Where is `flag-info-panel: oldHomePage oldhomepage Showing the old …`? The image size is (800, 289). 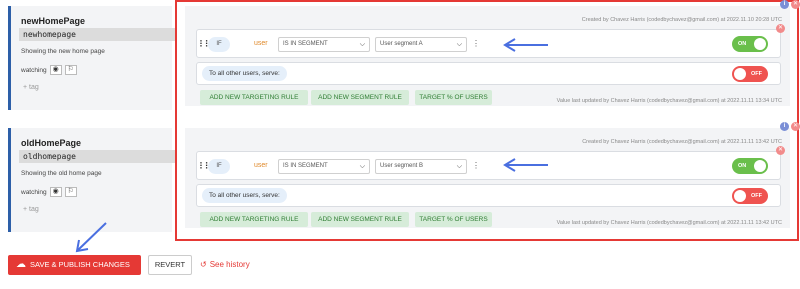
flag-info-panel: oldHomePage oldhomepage Showing the old … is located at coordinates (91, 180).